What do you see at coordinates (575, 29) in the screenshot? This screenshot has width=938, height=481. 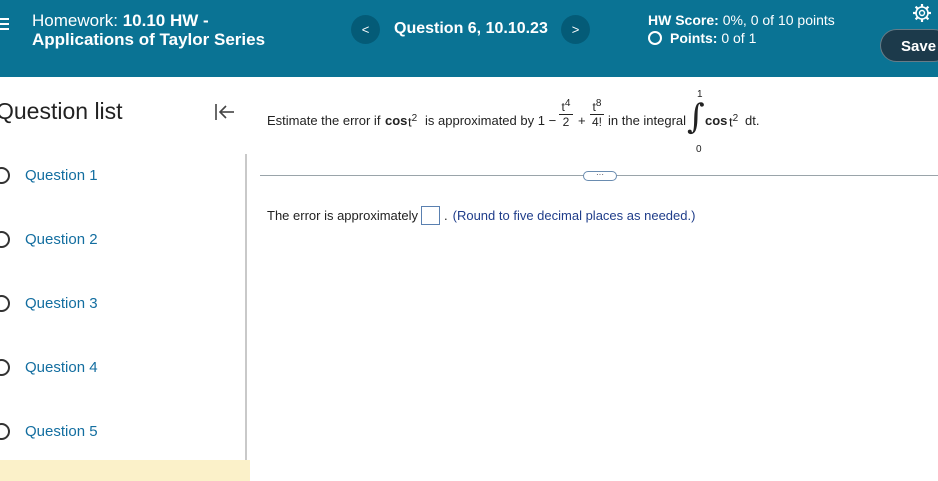 I see `next-question-button: >` at bounding box center [575, 29].